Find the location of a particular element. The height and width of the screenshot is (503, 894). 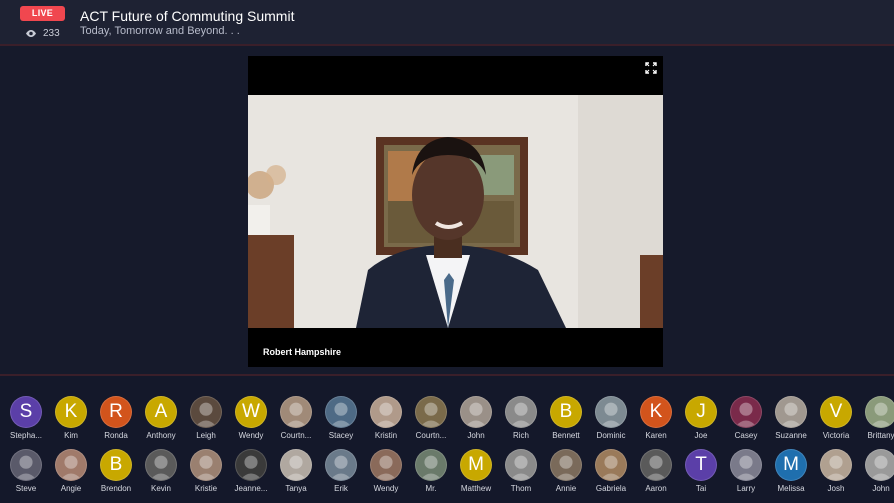

attendee-avatar: S is located at coordinates (26, 412).